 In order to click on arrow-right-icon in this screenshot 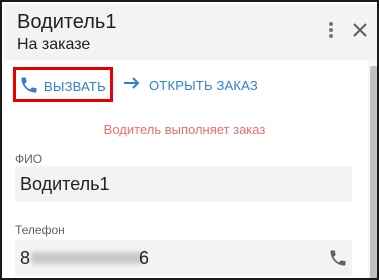, I will do `click(132, 83)`.